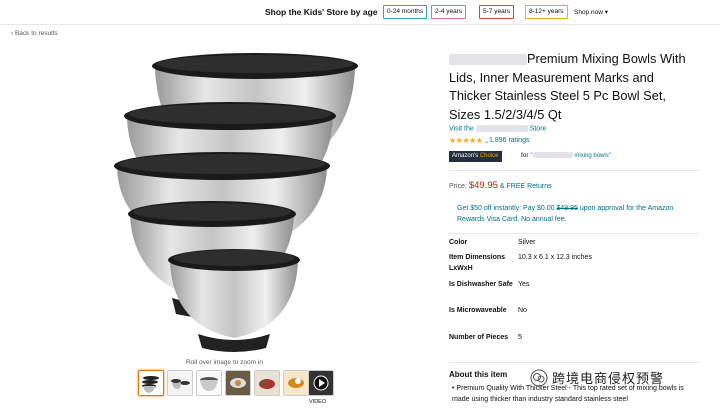 This screenshot has height=408, width=720. What do you see at coordinates (478, 374) in the screenshot?
I see `about-this-item-heading: About this item` at bounding box center [478, 374].